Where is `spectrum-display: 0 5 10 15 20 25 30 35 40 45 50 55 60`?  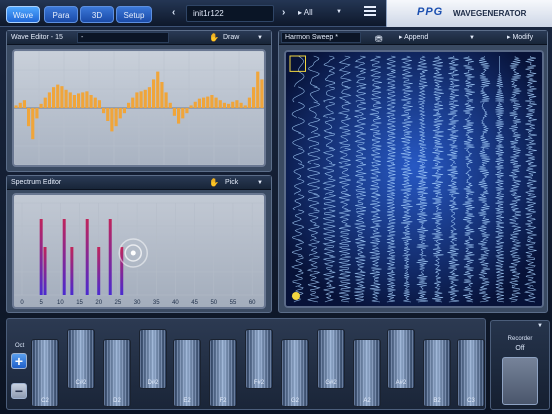
spectrum-display: 0 5 10 15 20 25 30 35 40 45 50 55 60 is located at coordinates (139, 251).